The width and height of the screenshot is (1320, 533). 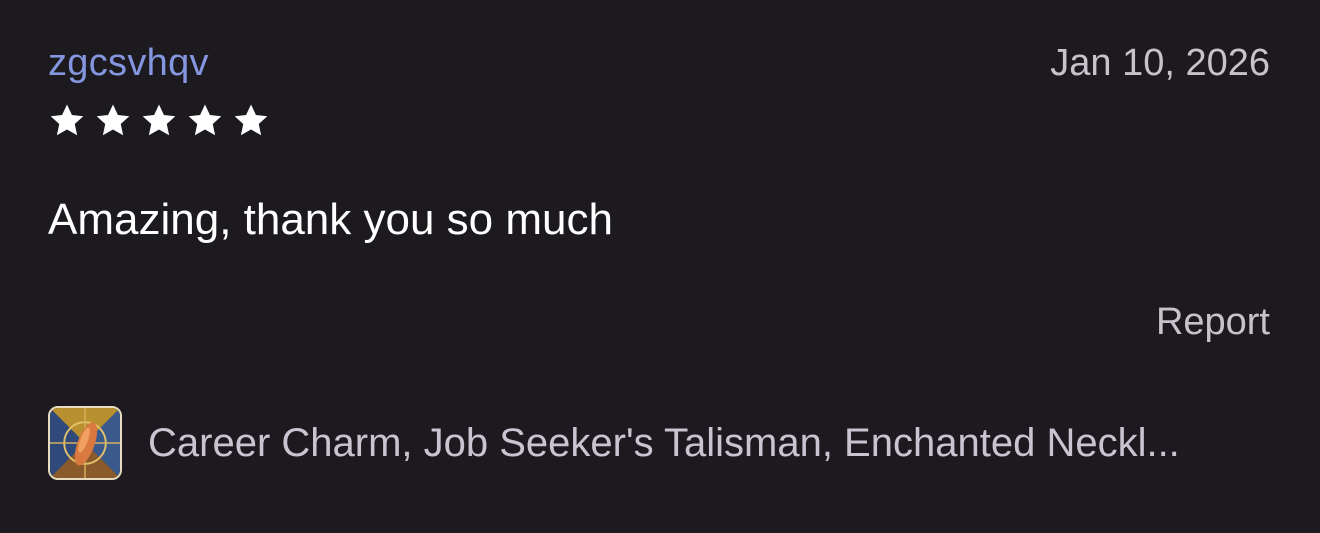 I want to click on talisman-product-thumbnail, so click(x=85, y=443).